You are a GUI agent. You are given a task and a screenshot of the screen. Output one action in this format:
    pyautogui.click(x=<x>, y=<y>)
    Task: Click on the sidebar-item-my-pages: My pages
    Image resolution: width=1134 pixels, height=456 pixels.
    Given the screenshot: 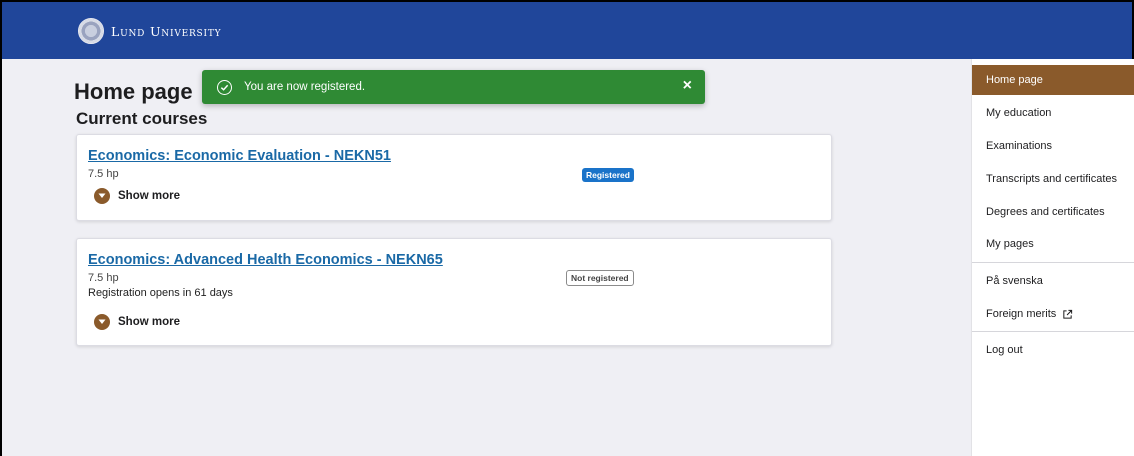 What is the action you would take?
    pyautogui.click(x=1053, y=244)
    